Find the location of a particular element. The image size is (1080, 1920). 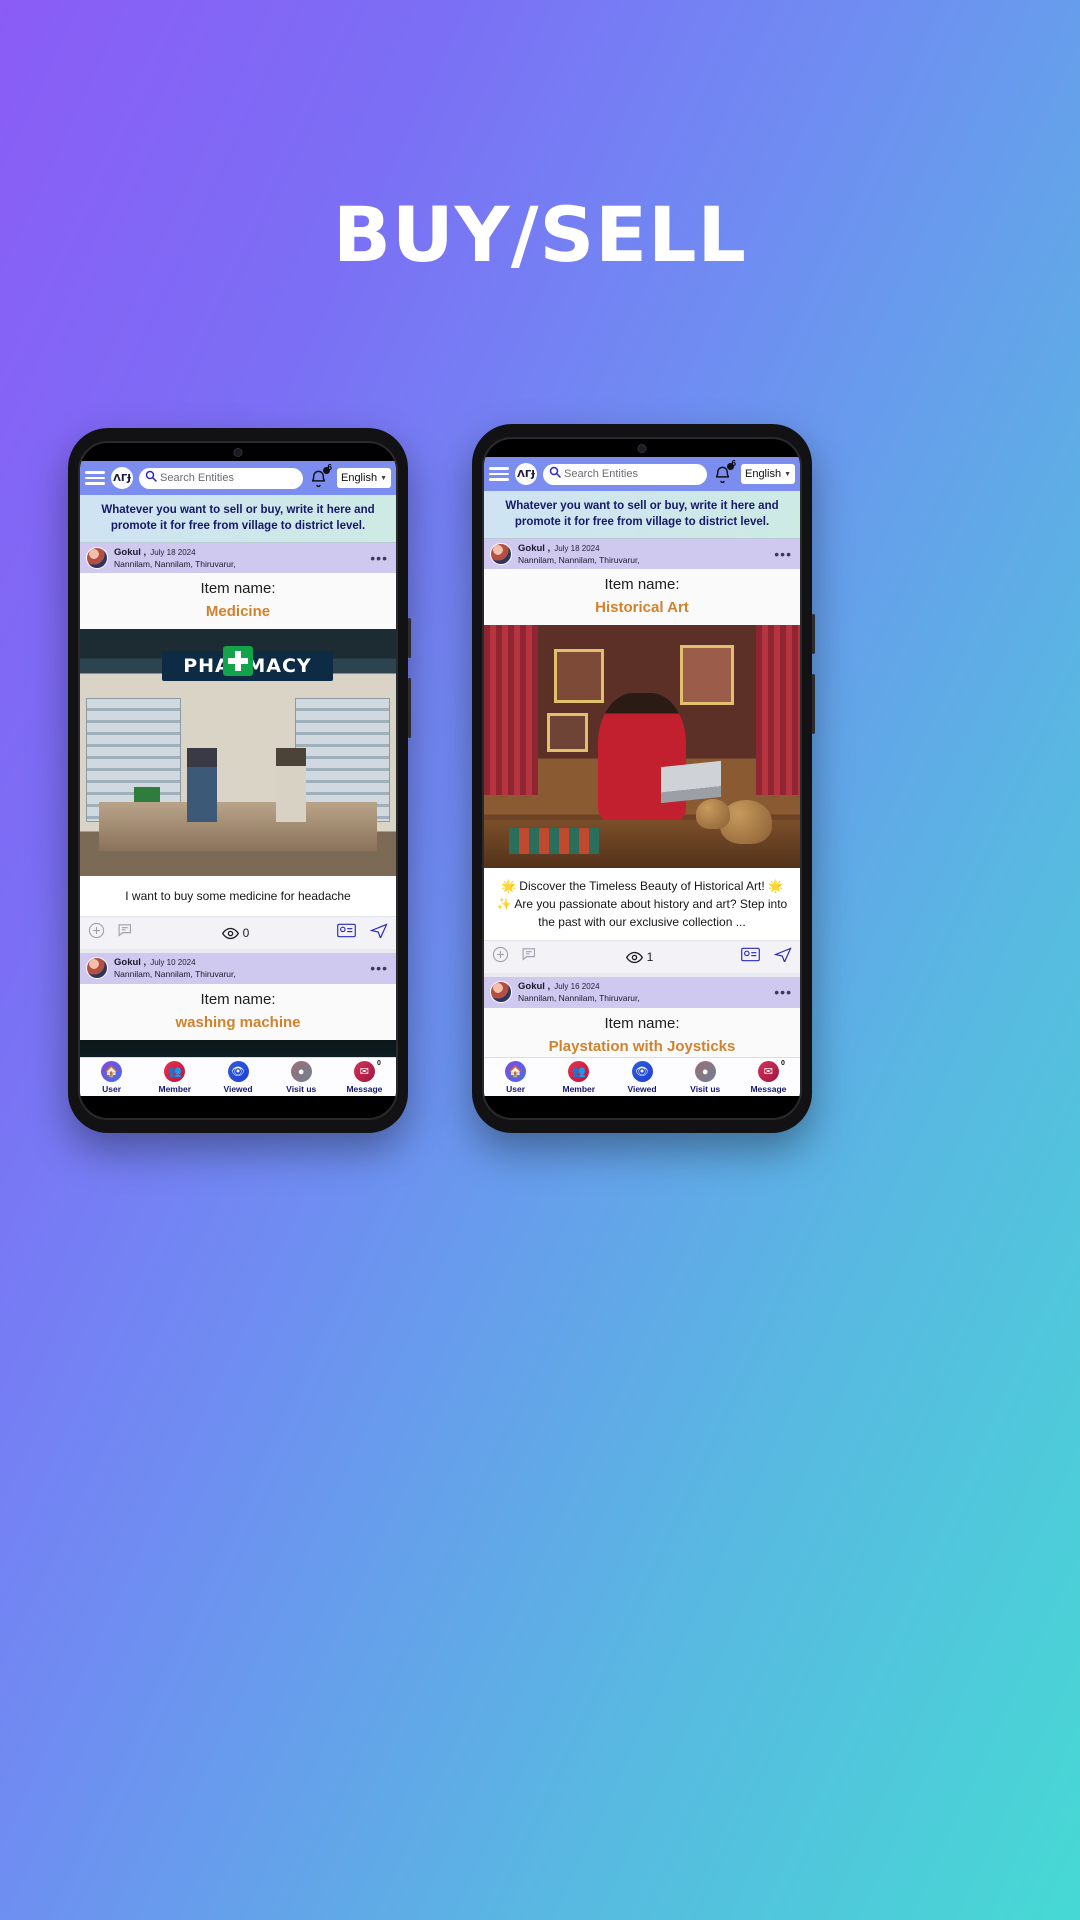

customer-person is located at coordinates (290, 784).